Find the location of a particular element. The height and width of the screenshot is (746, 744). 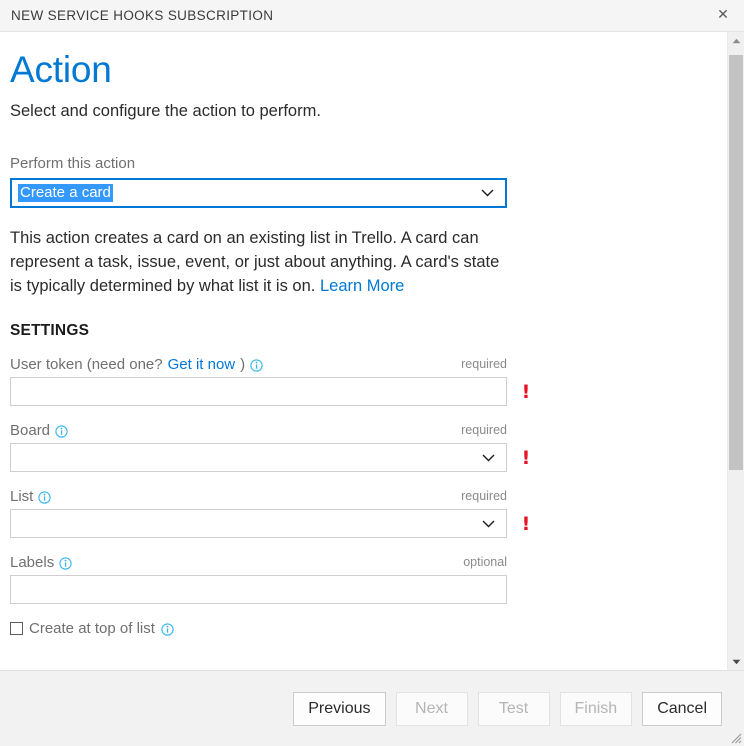

field-list-label-text: List is located at coordinates (22, 496).